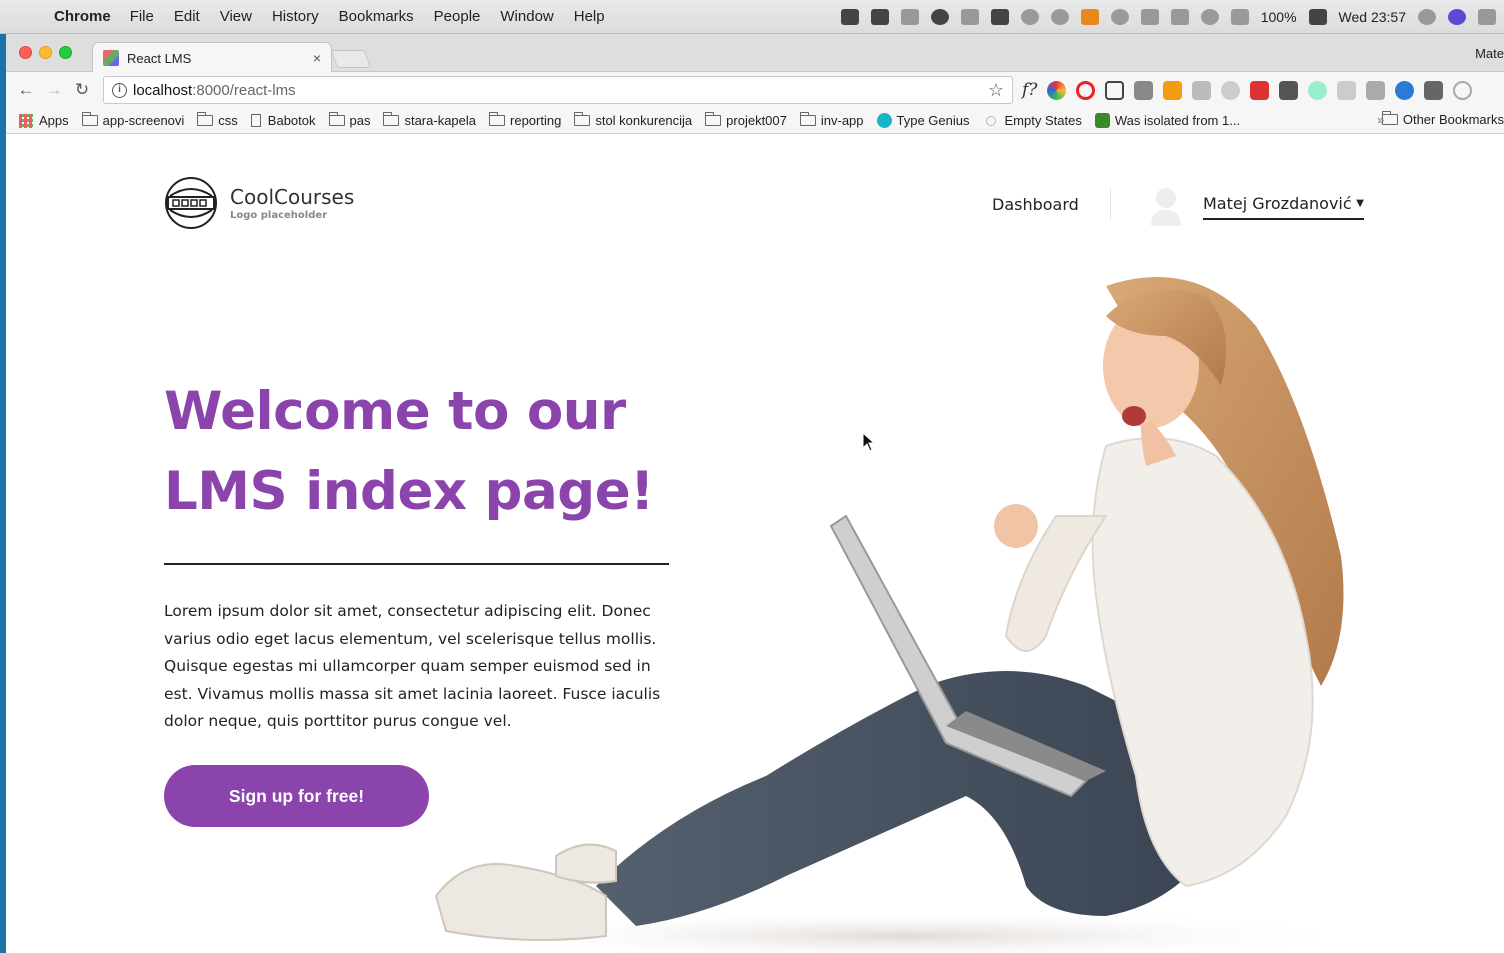  Describe the element at coordinates (1405, 90) in the screenshot. I see `vpn-shield-icon` at that location.